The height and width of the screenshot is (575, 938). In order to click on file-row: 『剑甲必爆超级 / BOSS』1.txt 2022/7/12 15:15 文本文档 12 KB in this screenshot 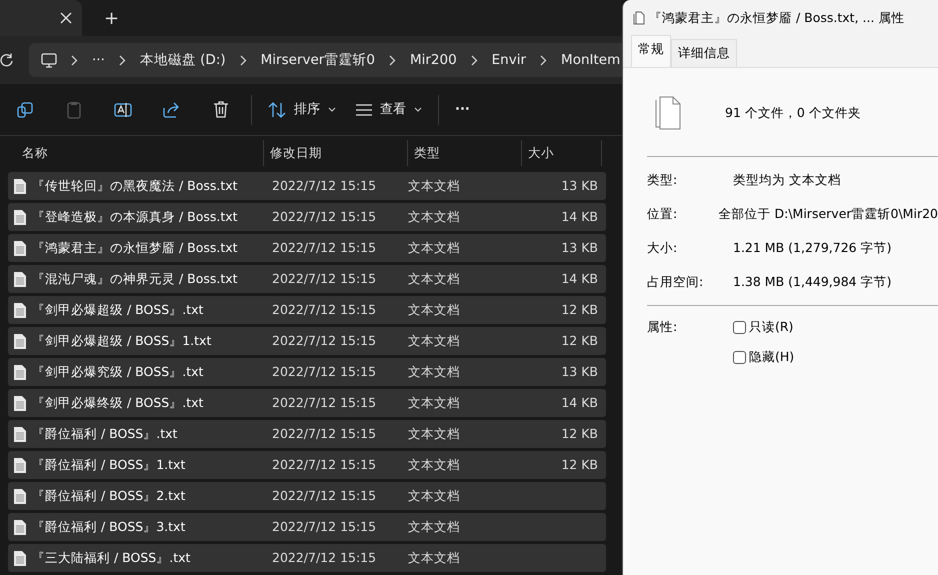, I will do `click(307, 341)`.